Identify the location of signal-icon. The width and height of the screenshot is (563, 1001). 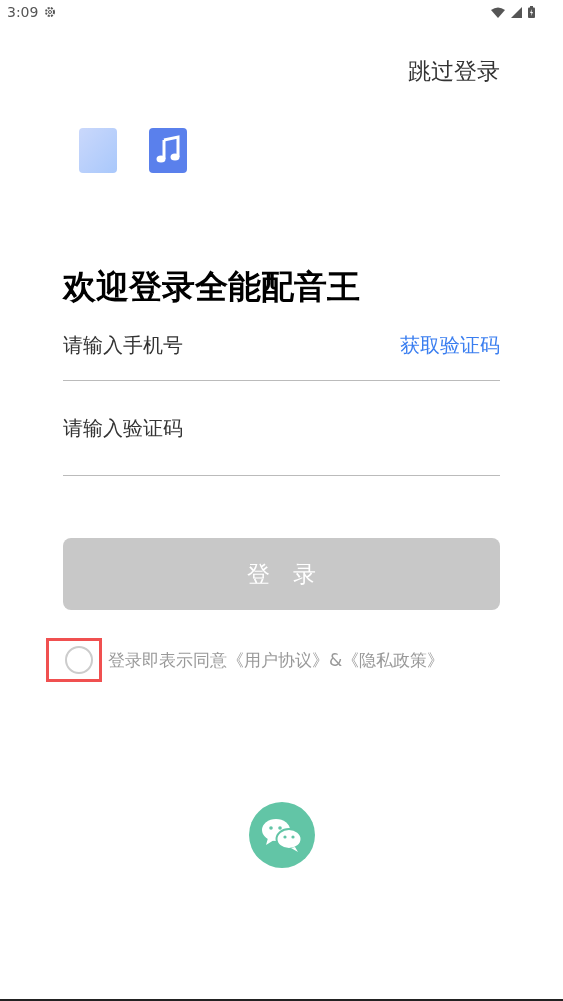
(516, 12).